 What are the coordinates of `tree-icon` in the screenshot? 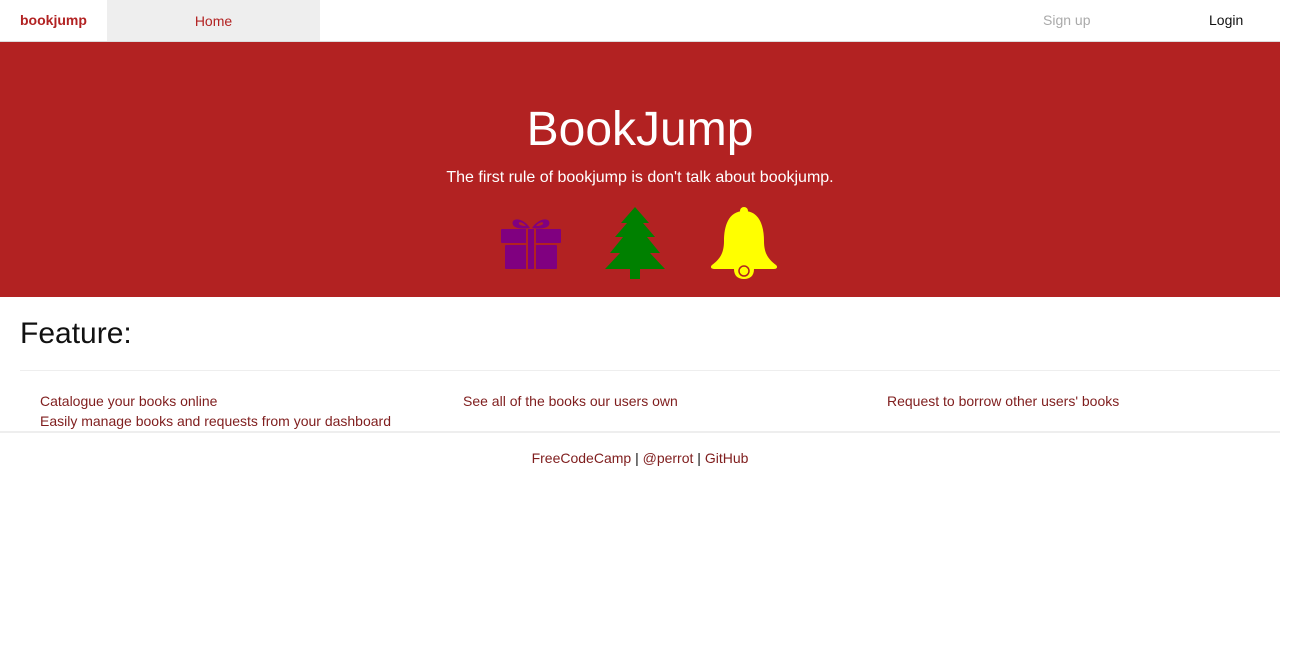 It's located at (635, 243).